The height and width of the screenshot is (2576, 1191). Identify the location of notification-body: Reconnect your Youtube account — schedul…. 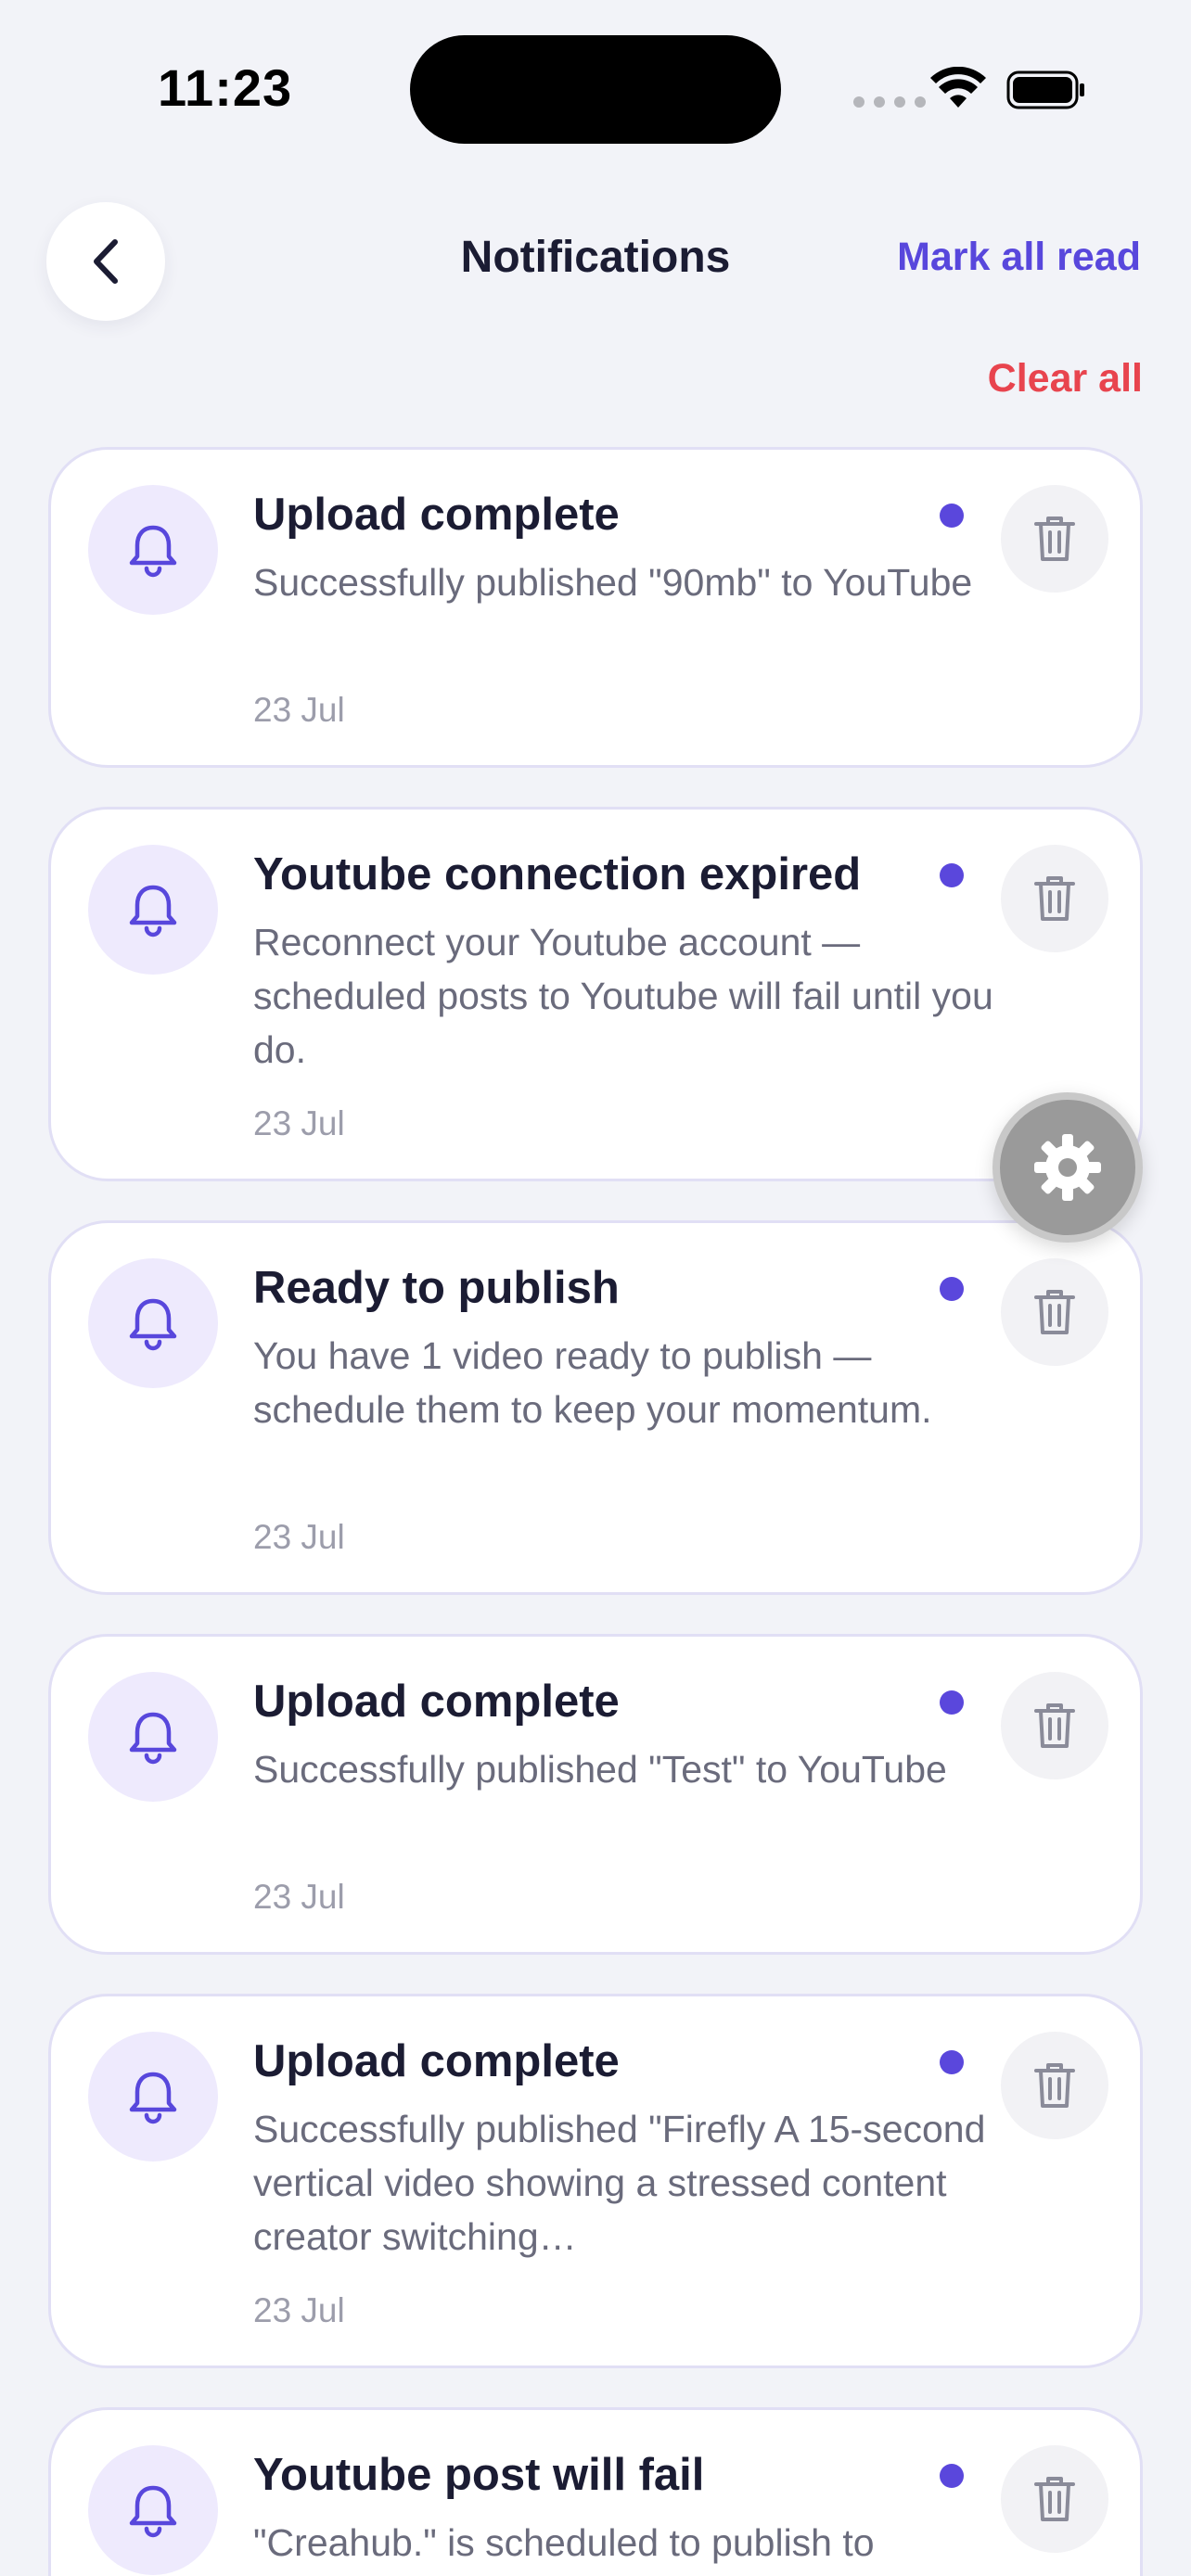
(623, 996).